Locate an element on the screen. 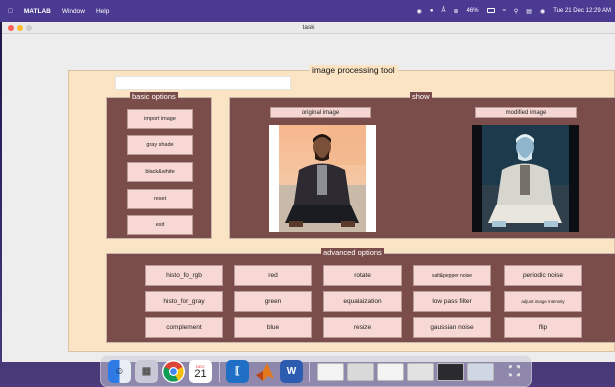 The height and width of the screenshot is (387, 615). low-pass-filter-button: low pass filter is located at coordinates (452, 301).